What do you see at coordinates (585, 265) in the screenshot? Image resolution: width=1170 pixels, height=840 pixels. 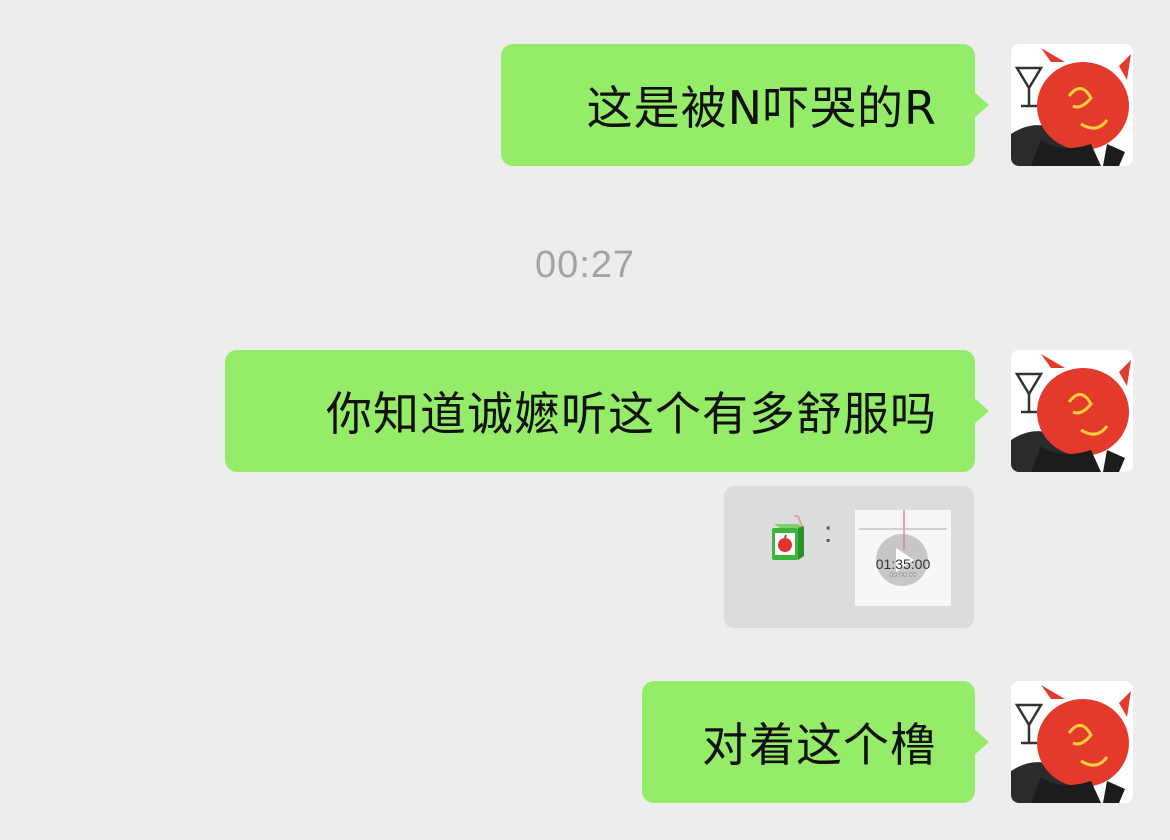 I see `chat-timestamp: 00:27` at bounding box center [585, 265].